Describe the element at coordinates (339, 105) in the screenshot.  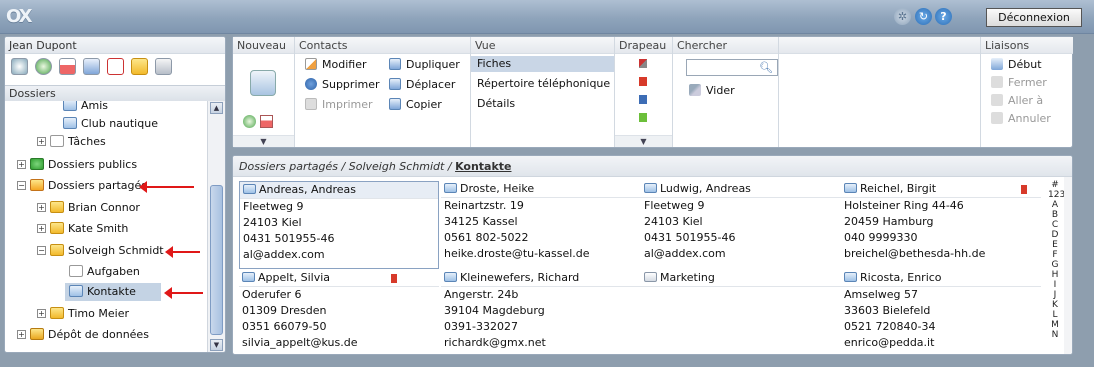
I see `print-button: Imprimer` at that location.